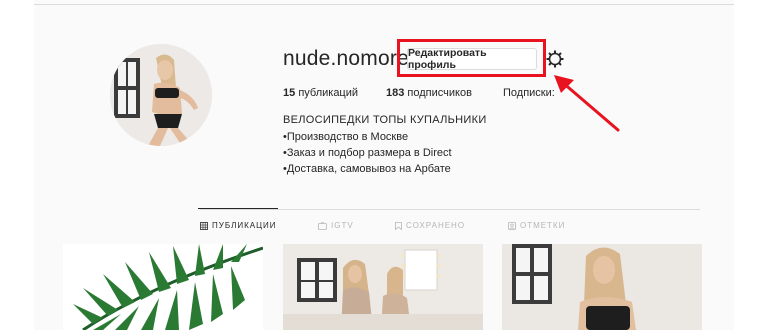 The height and width of the screenshot is (330, 770). Describe the element at coordinates (367, 169) in the screenshot. I see `bio-line: •Доставка, самовывоз на Арбате` at that location.